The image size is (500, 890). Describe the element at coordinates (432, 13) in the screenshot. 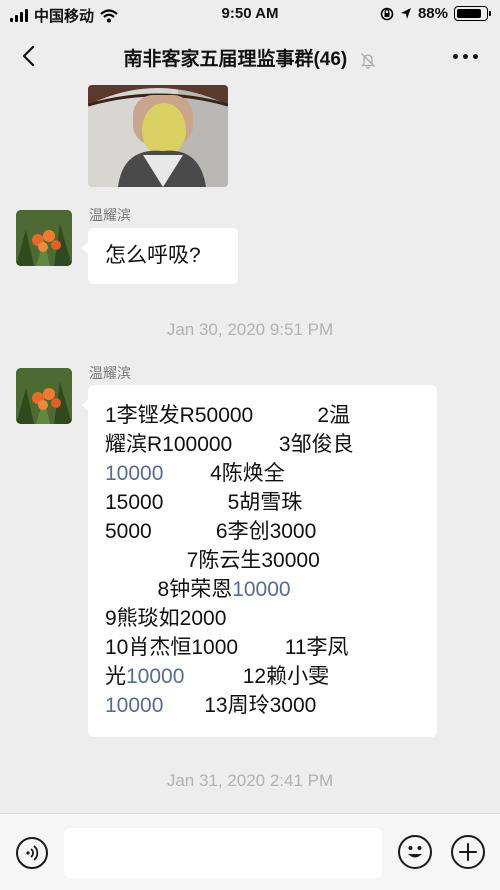

I see `battery-percent: 88%` at that location.